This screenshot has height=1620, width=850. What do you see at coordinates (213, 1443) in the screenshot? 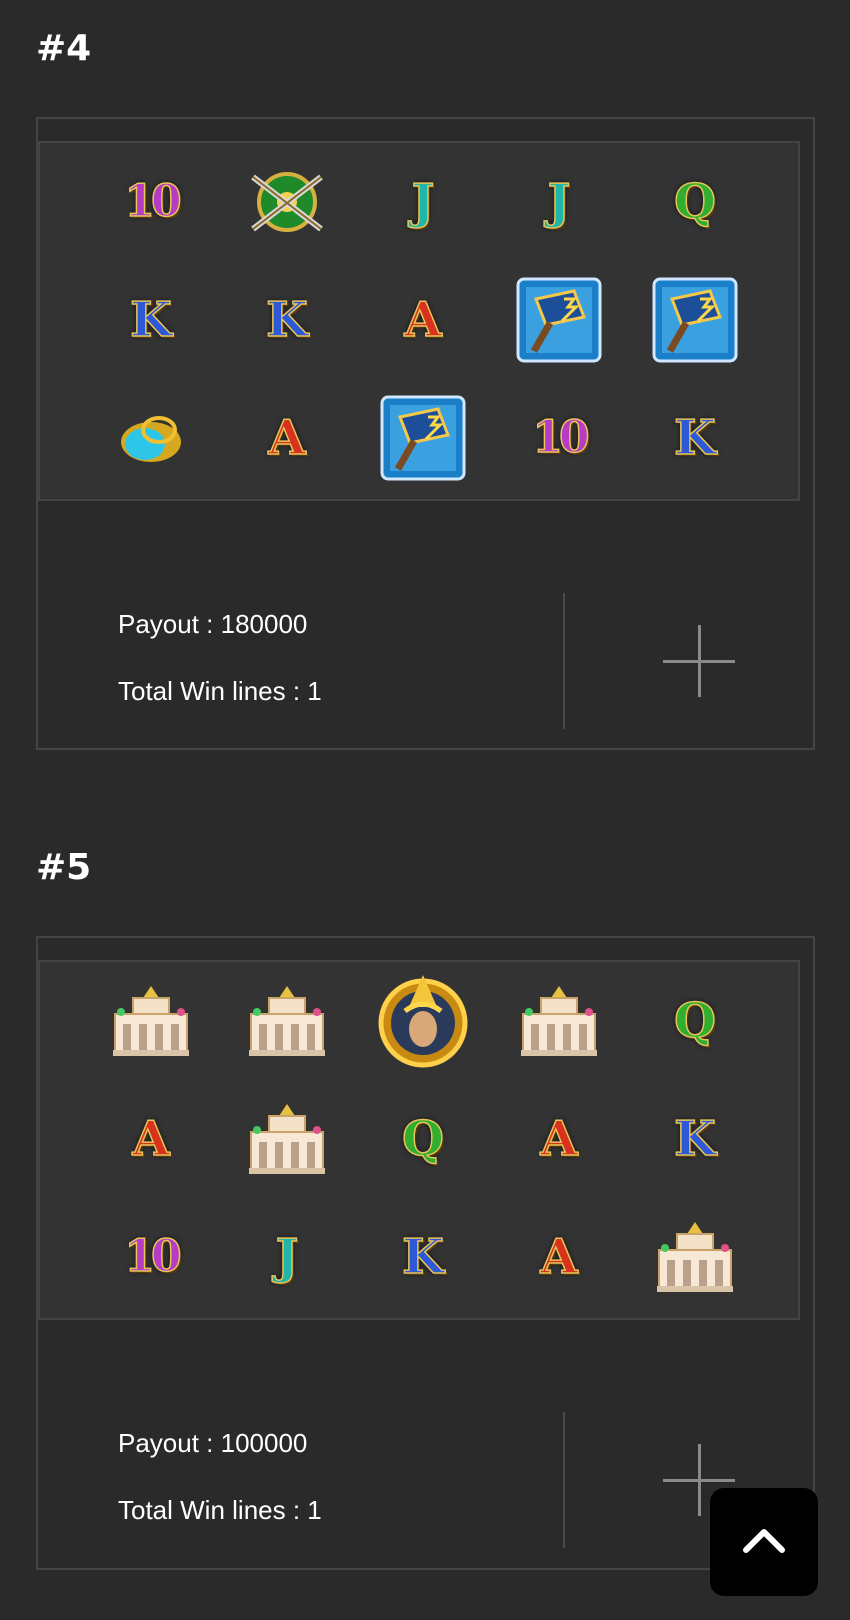
I see `payout-text: Payout : 100000` at bounding box center [213, 1443].